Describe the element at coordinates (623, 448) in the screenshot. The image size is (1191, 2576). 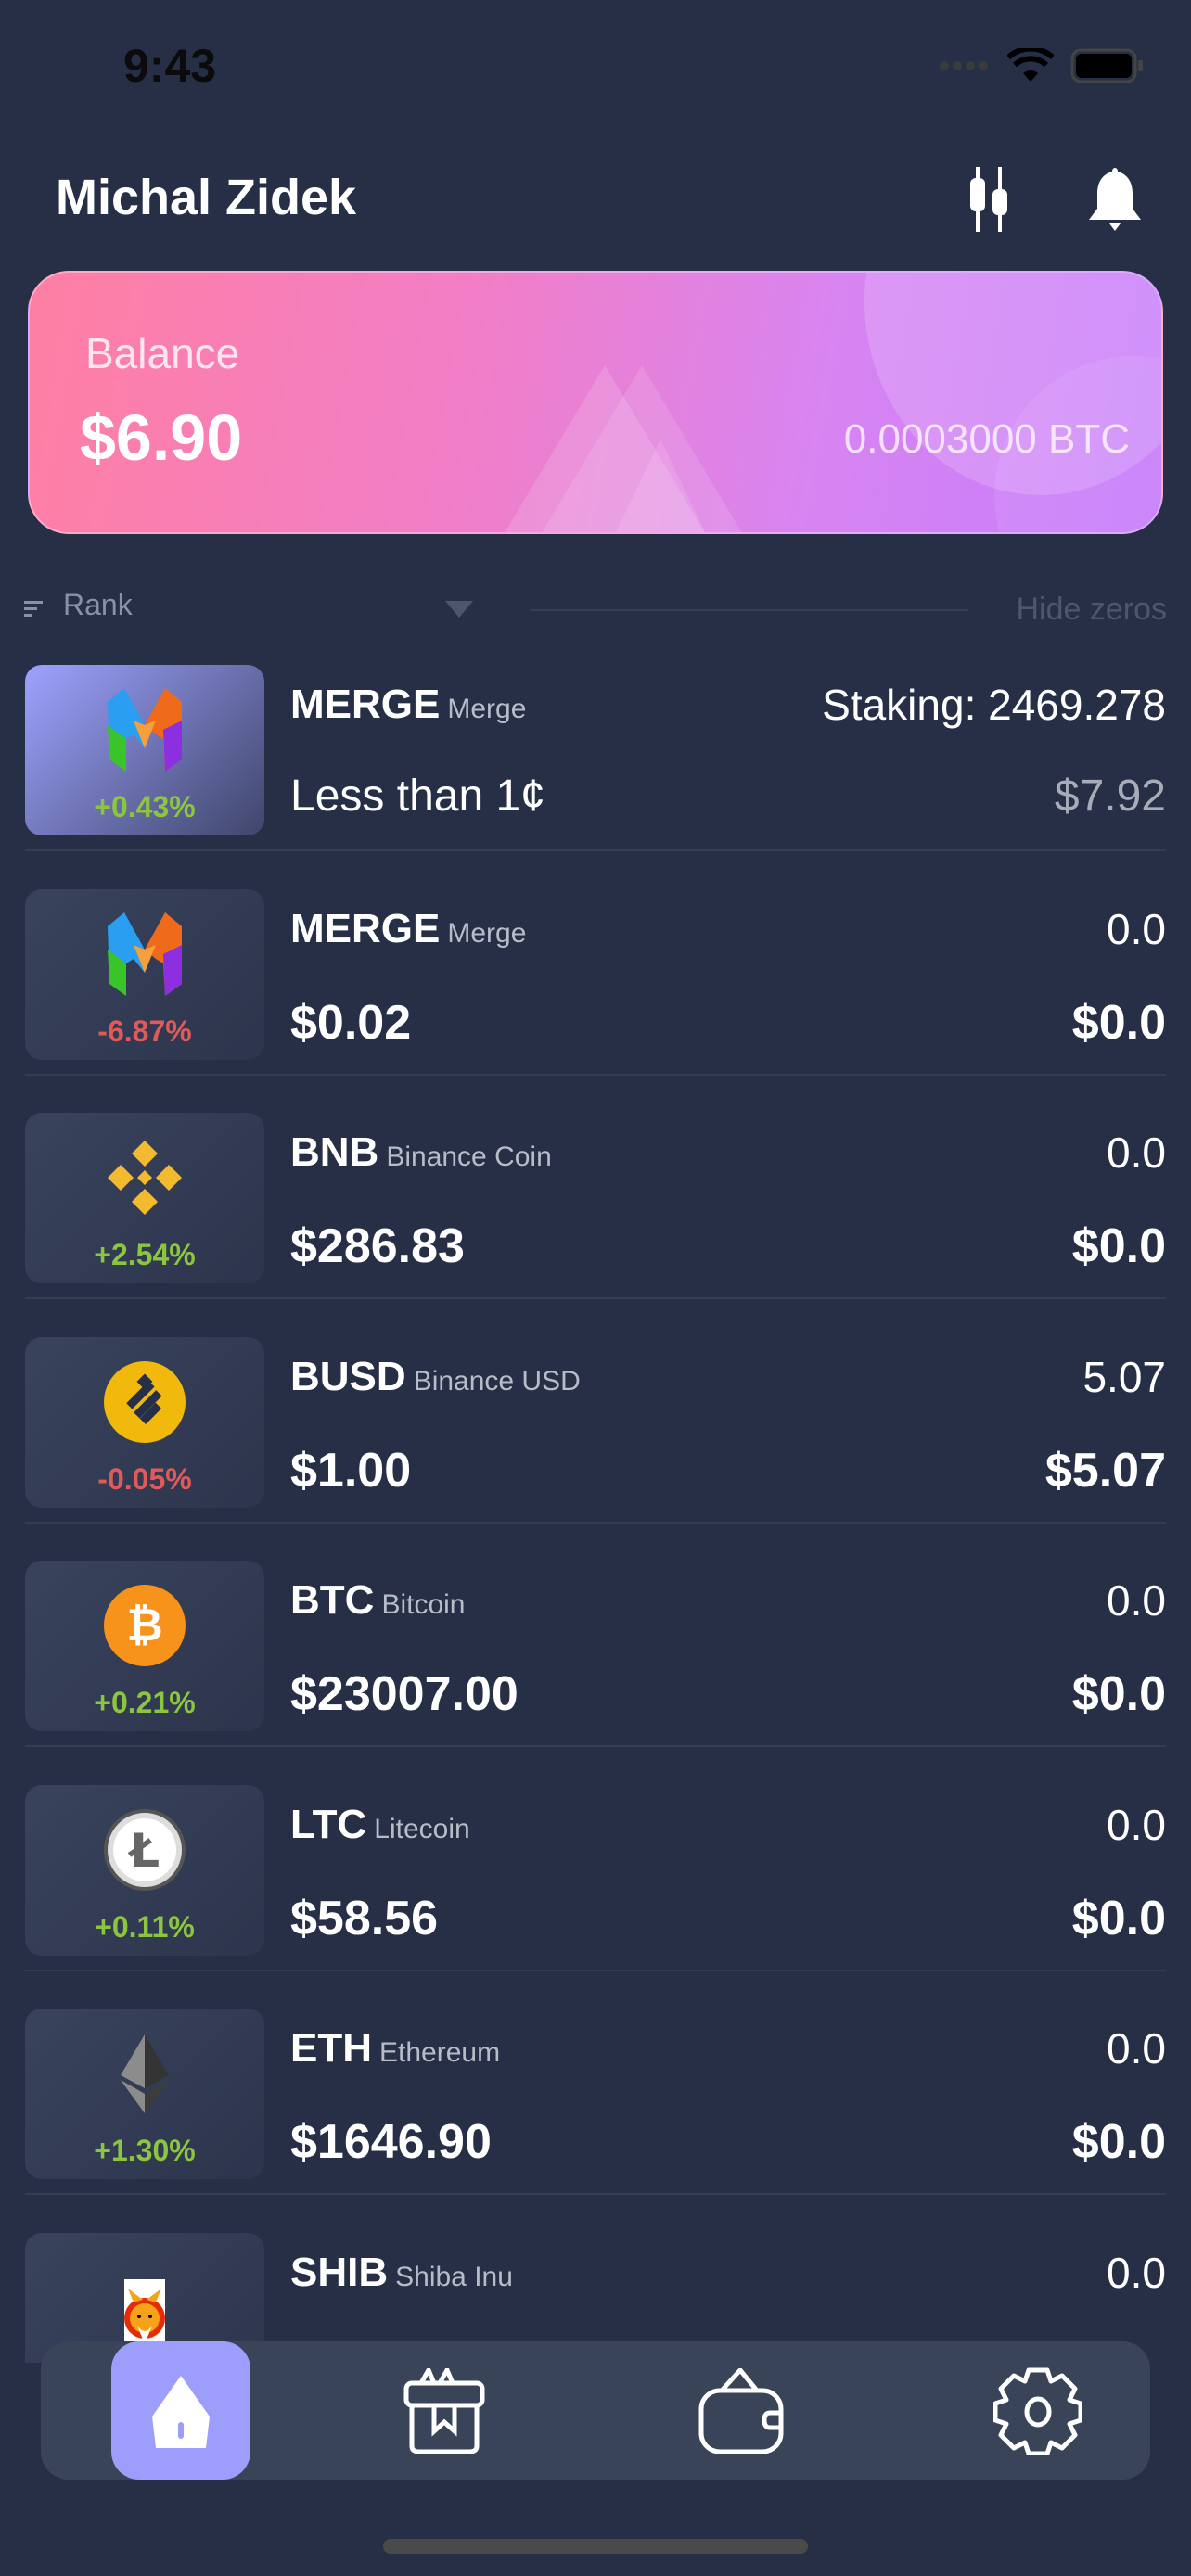
I see `decor-triangles` at that location.